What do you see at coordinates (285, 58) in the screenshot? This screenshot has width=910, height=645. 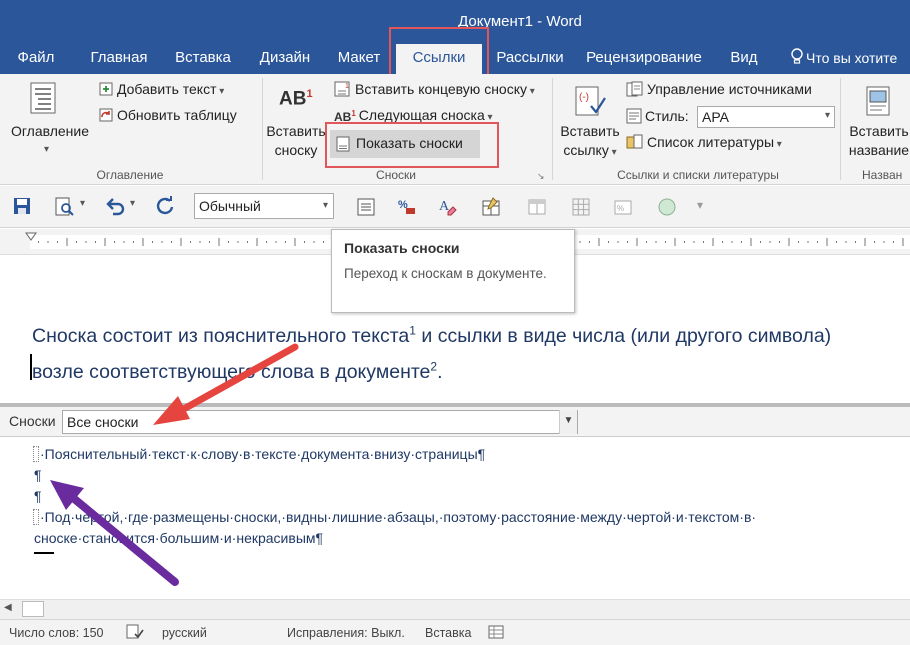 I see `tab-design: Дизайн` at bounding box center [285, 58].